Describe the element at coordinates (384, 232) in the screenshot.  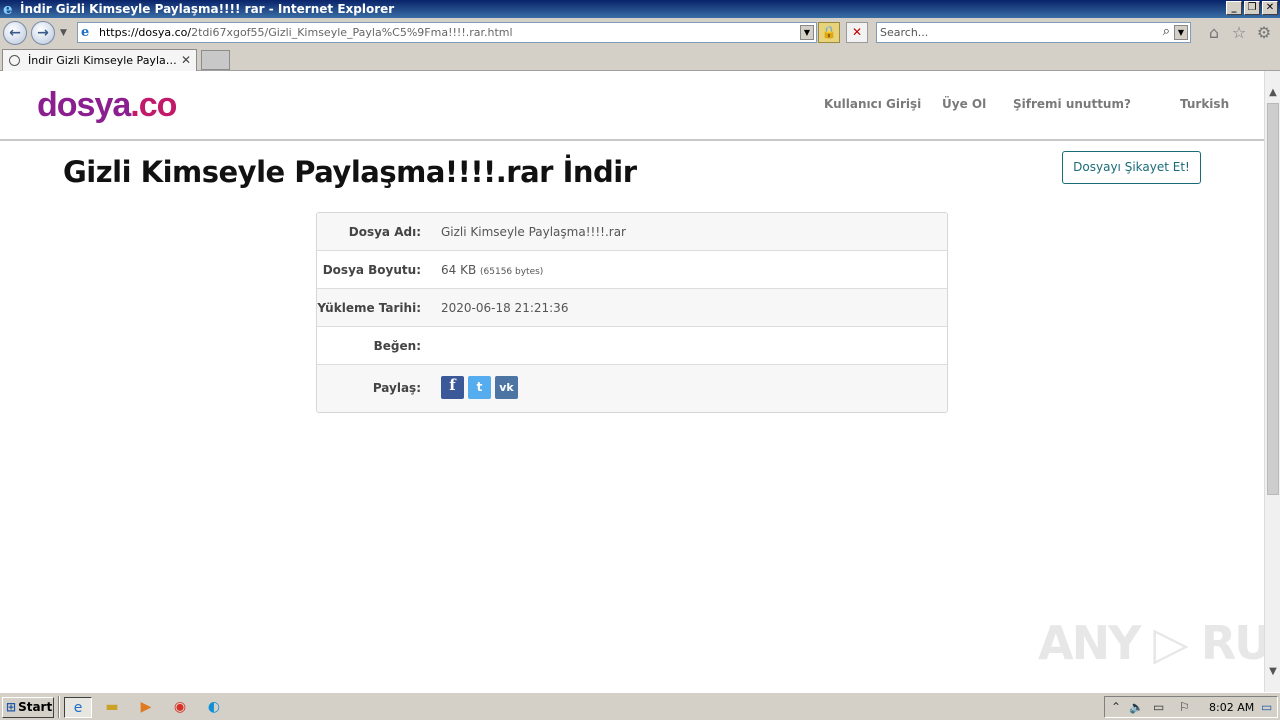
I see `file-name-label: Dosya Adı:` at that location.